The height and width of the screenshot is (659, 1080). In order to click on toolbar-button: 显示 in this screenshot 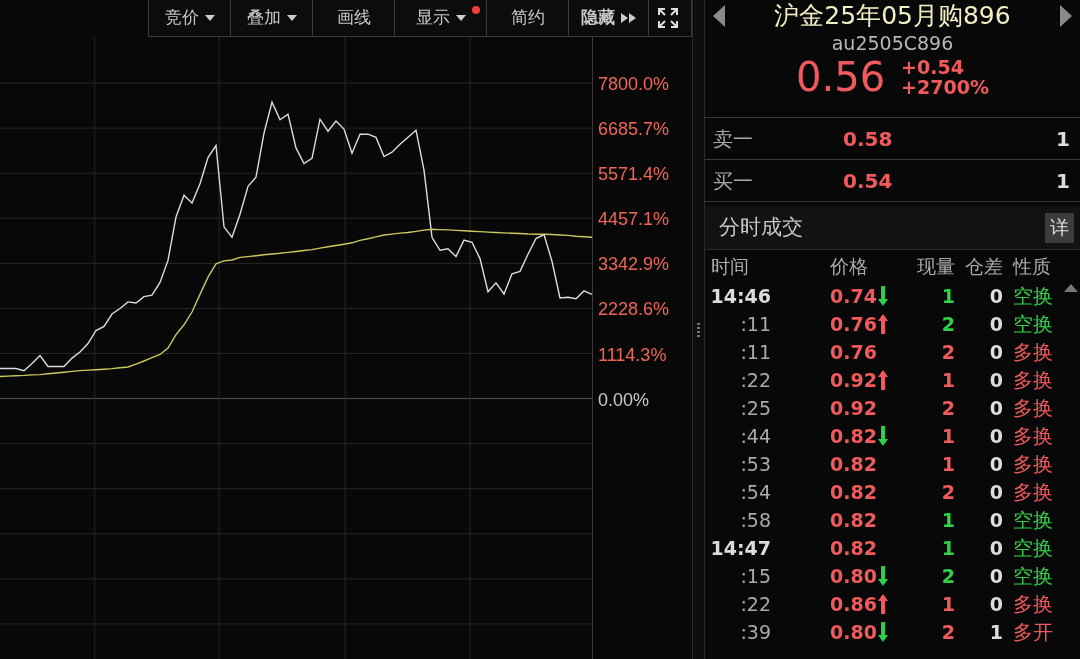, I will do `click(441, 18)`.